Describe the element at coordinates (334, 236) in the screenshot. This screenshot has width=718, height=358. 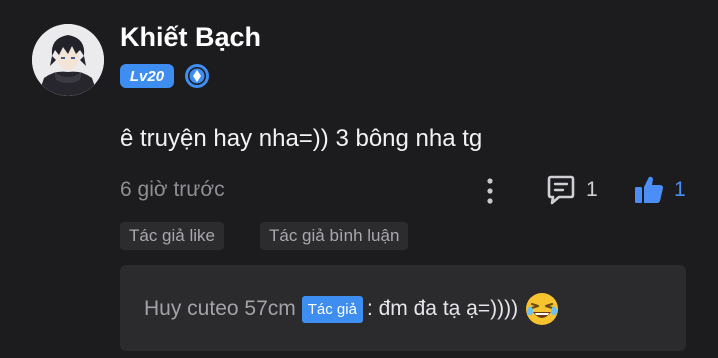
I see `tag-author-commented: Tác giả bình luận` at that location.